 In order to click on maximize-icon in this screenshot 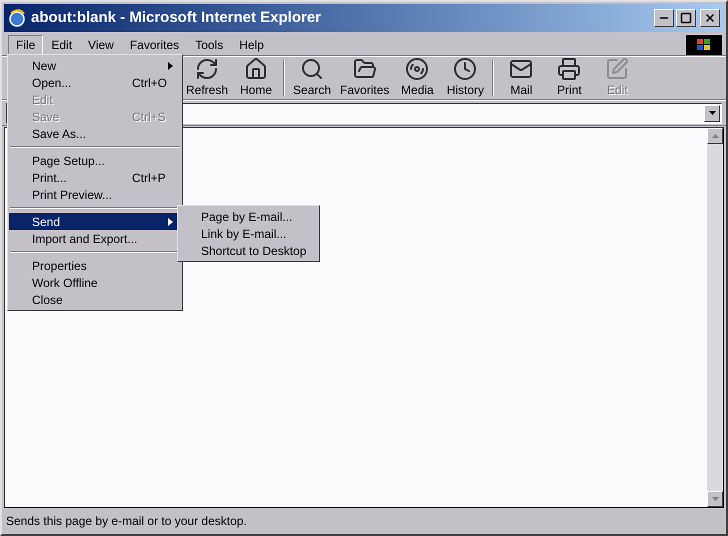, I will do `click(686, 18)`.